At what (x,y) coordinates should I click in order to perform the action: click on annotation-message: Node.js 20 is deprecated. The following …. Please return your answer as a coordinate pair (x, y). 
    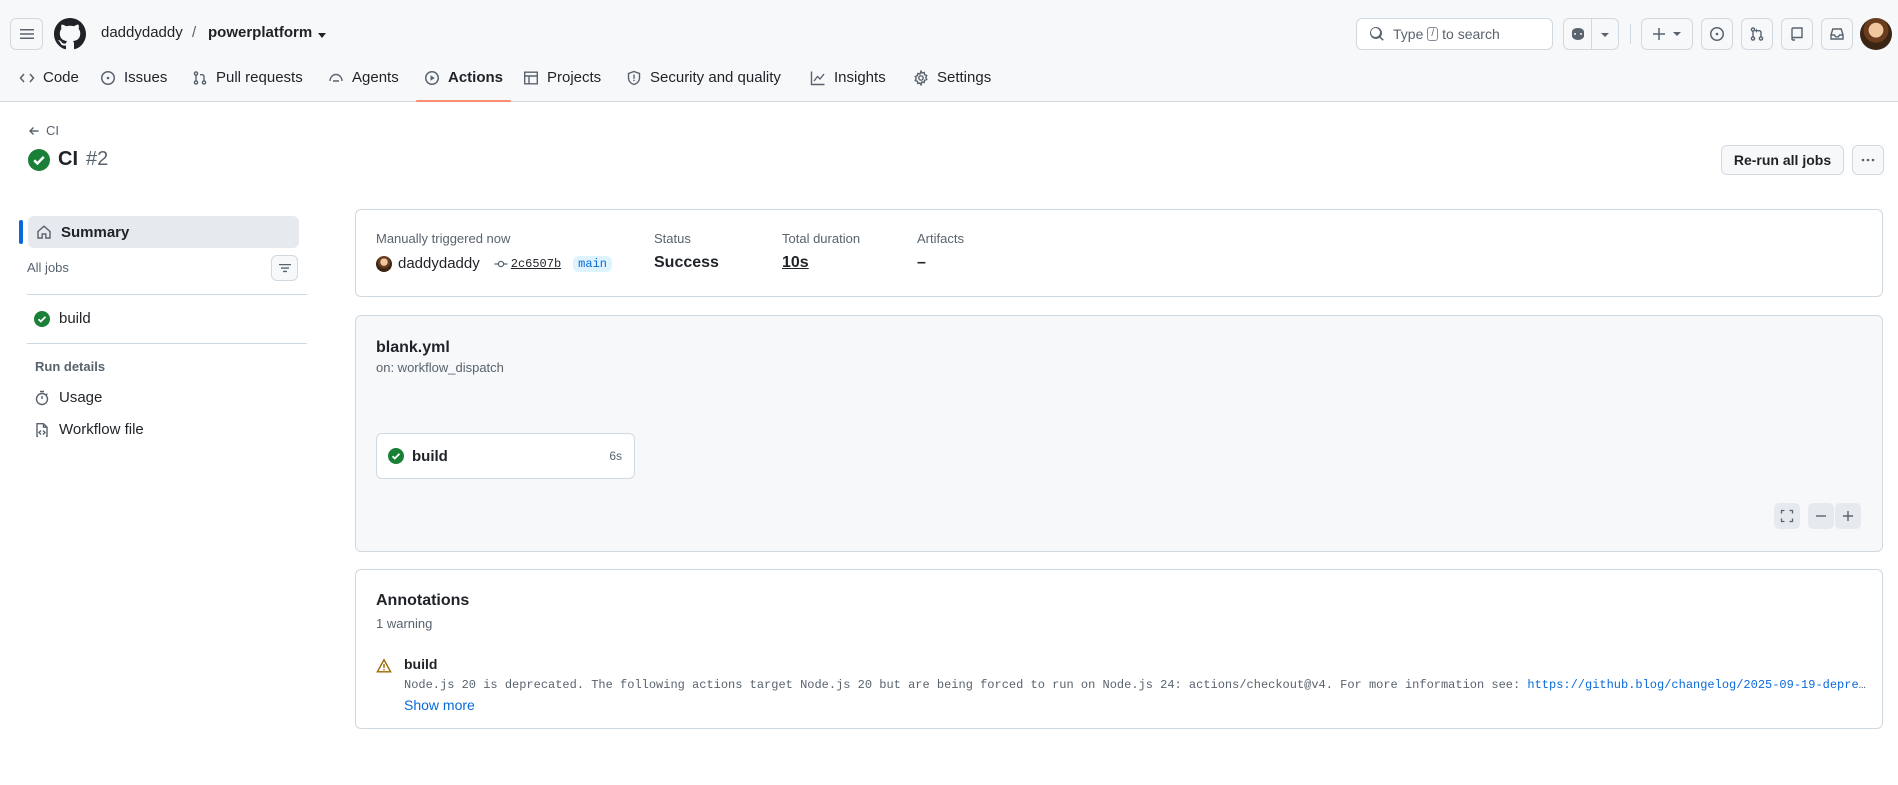
    Looking at the image, I should click on (1136, 685).